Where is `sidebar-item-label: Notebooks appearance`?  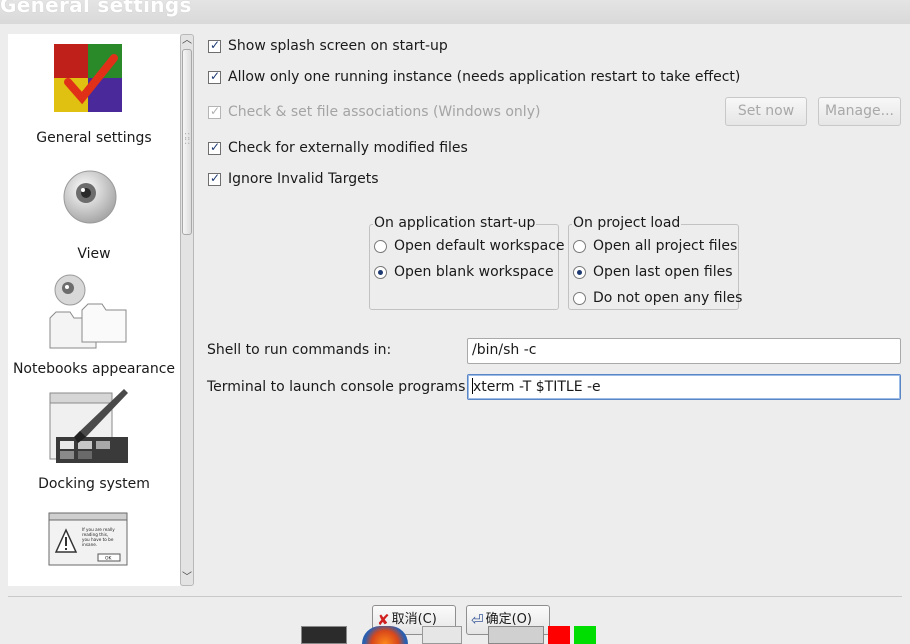
sidebar-item-label: Notebooks appearance is located at coordinates (94, 369).